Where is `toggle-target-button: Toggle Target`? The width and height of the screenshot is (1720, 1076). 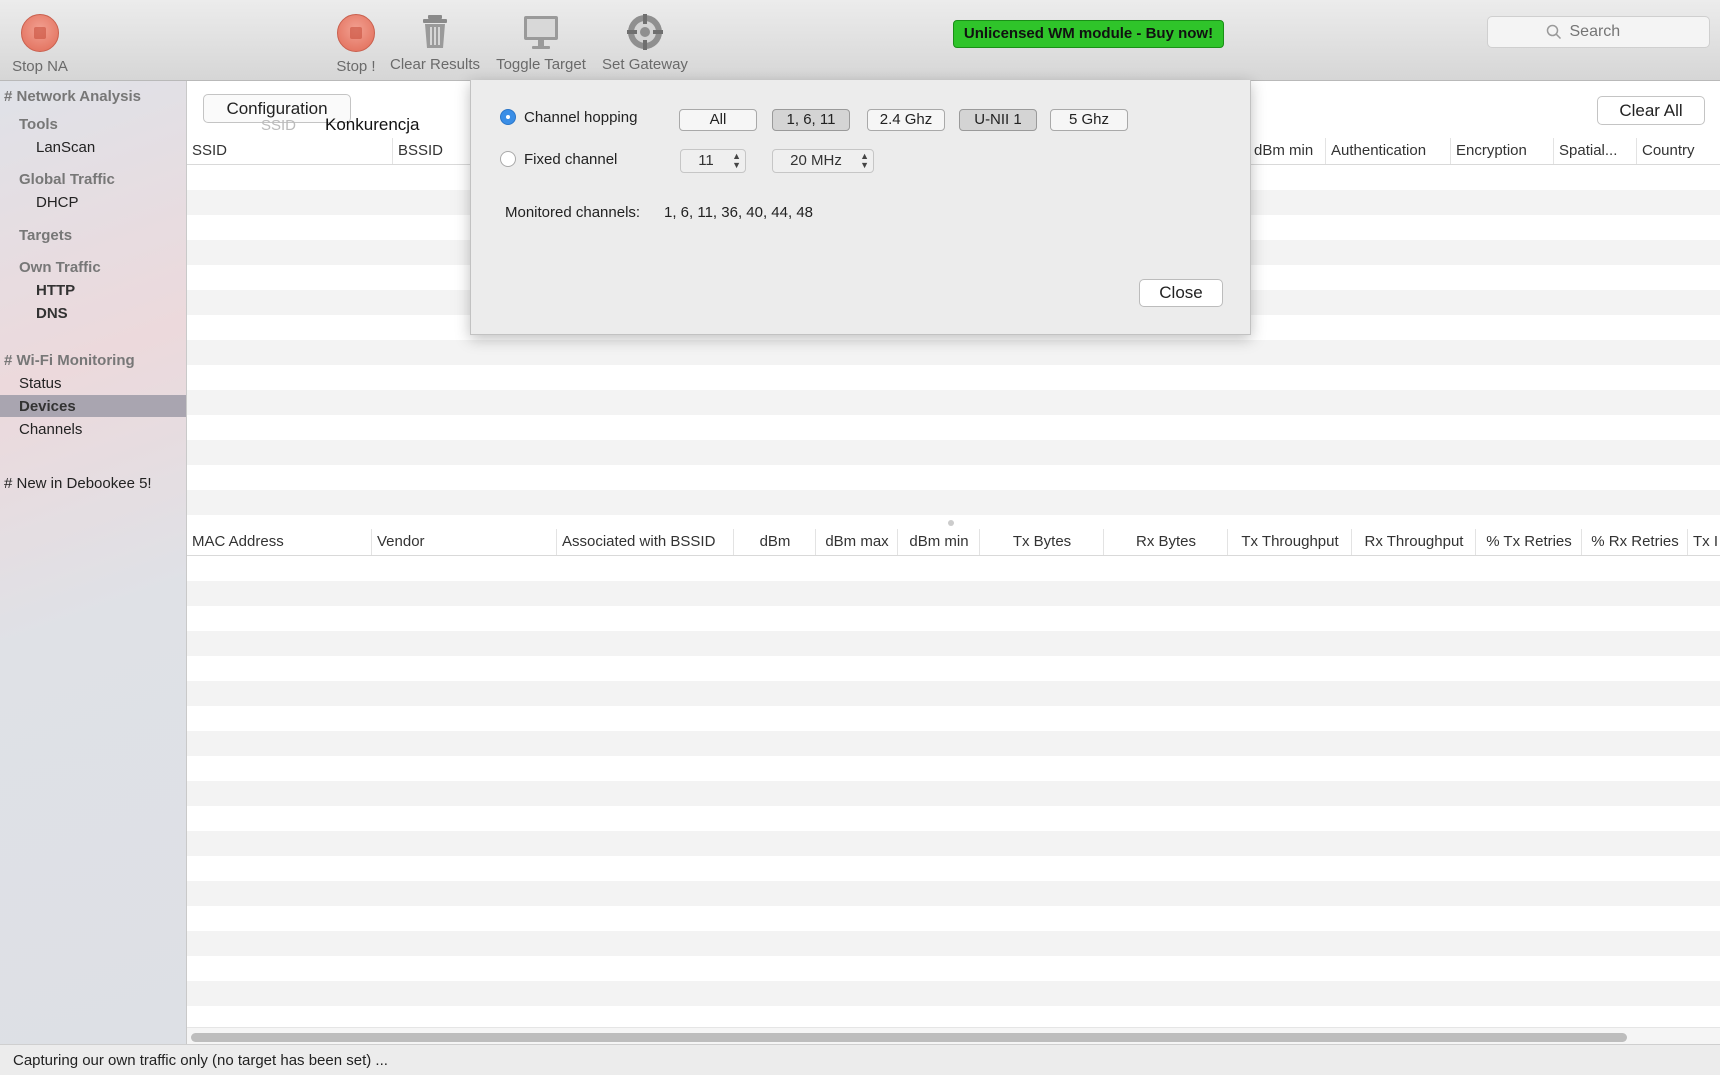
toggle-target-button: Toggle Target is located at coordinates (541, 42).